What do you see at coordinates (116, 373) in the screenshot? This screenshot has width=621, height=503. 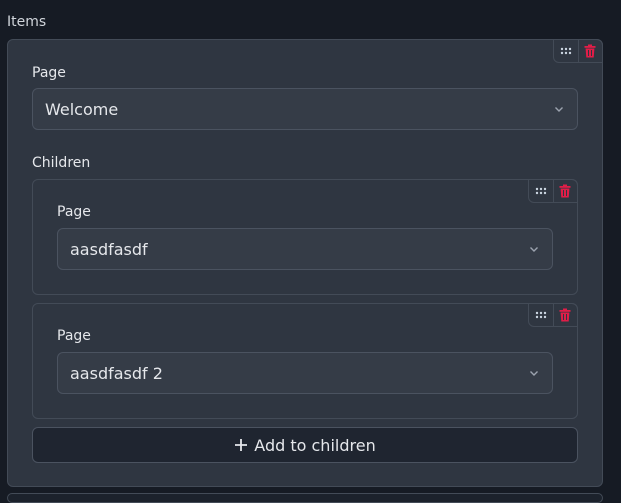 I see `child-page-value: aasdfasdf 2` at bounding box center [116, 373].